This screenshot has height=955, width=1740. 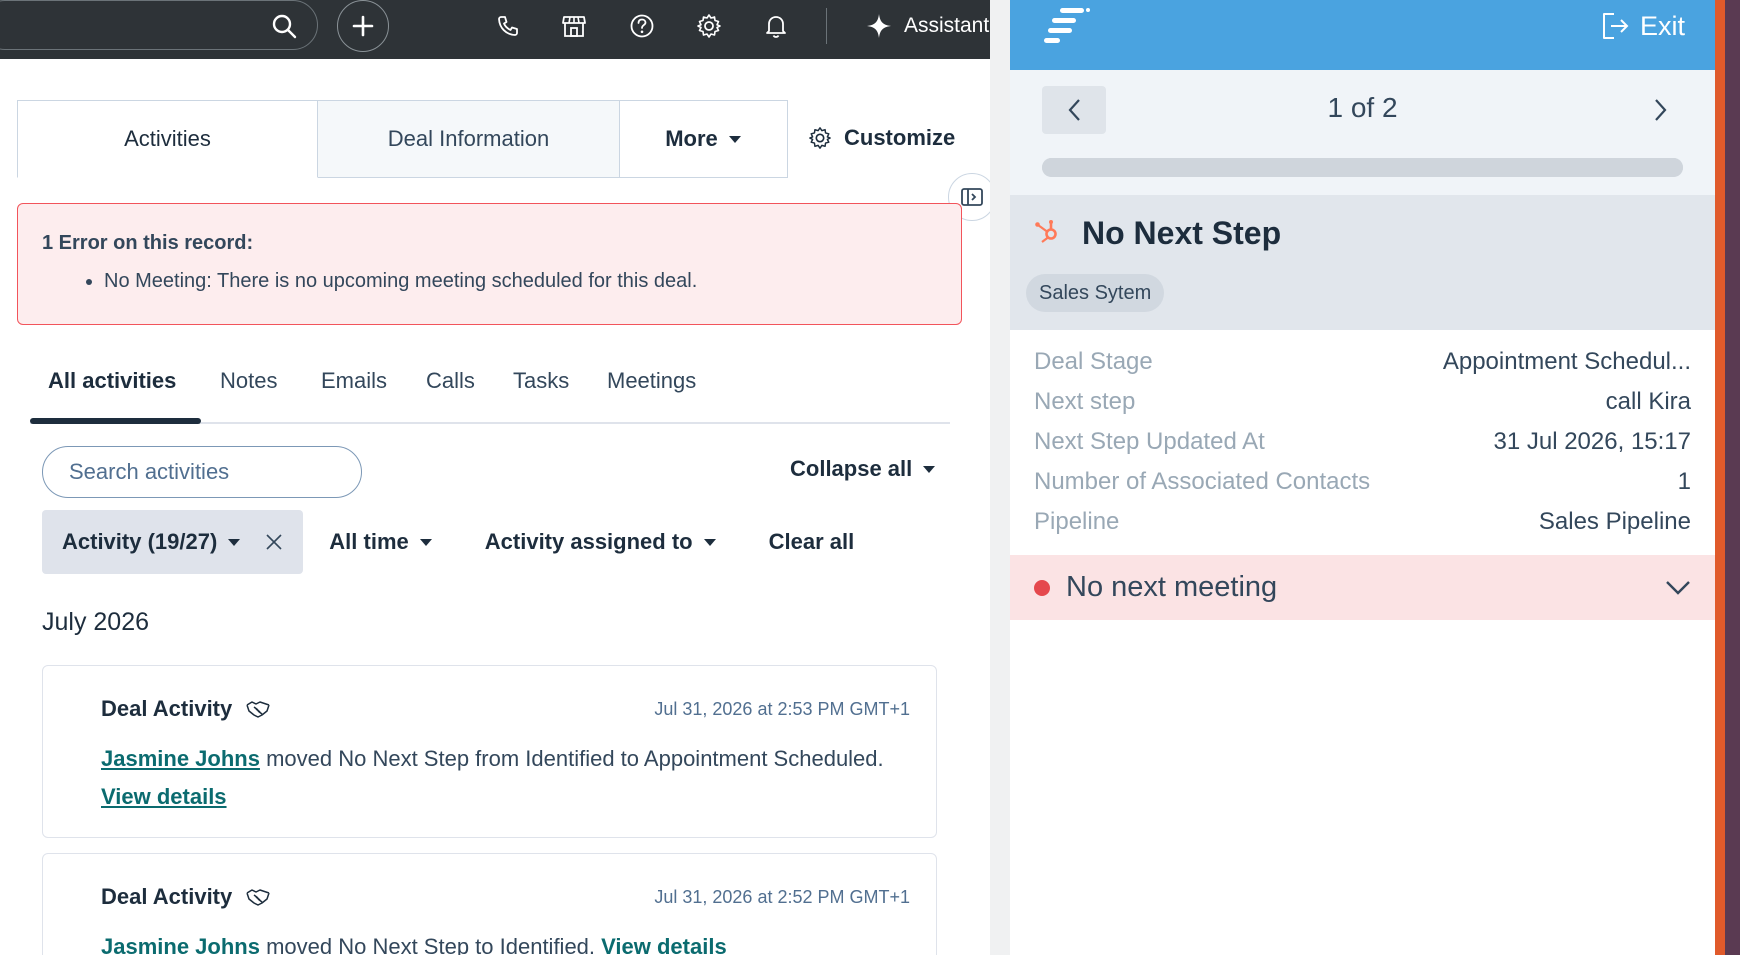 What do you see at coordinates (574, 26) in the screenshot?
I see `marketplace-icon` at bounding box center [574, 26].